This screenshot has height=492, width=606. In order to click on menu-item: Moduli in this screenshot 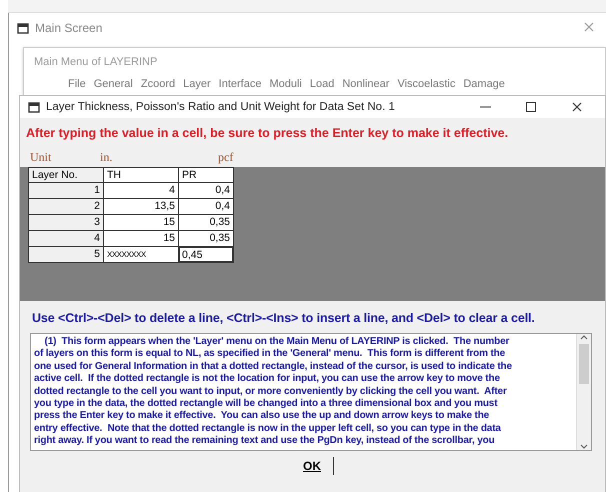, I will do `click(285, 84)`.